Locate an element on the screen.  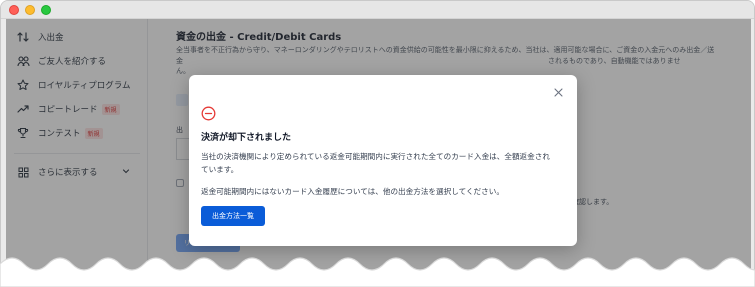
dialog-message-secondary: 返金可能期間内にはないカード入金履歴については、他の出金方法を選択してください。 is located at coordinates (352, 191).